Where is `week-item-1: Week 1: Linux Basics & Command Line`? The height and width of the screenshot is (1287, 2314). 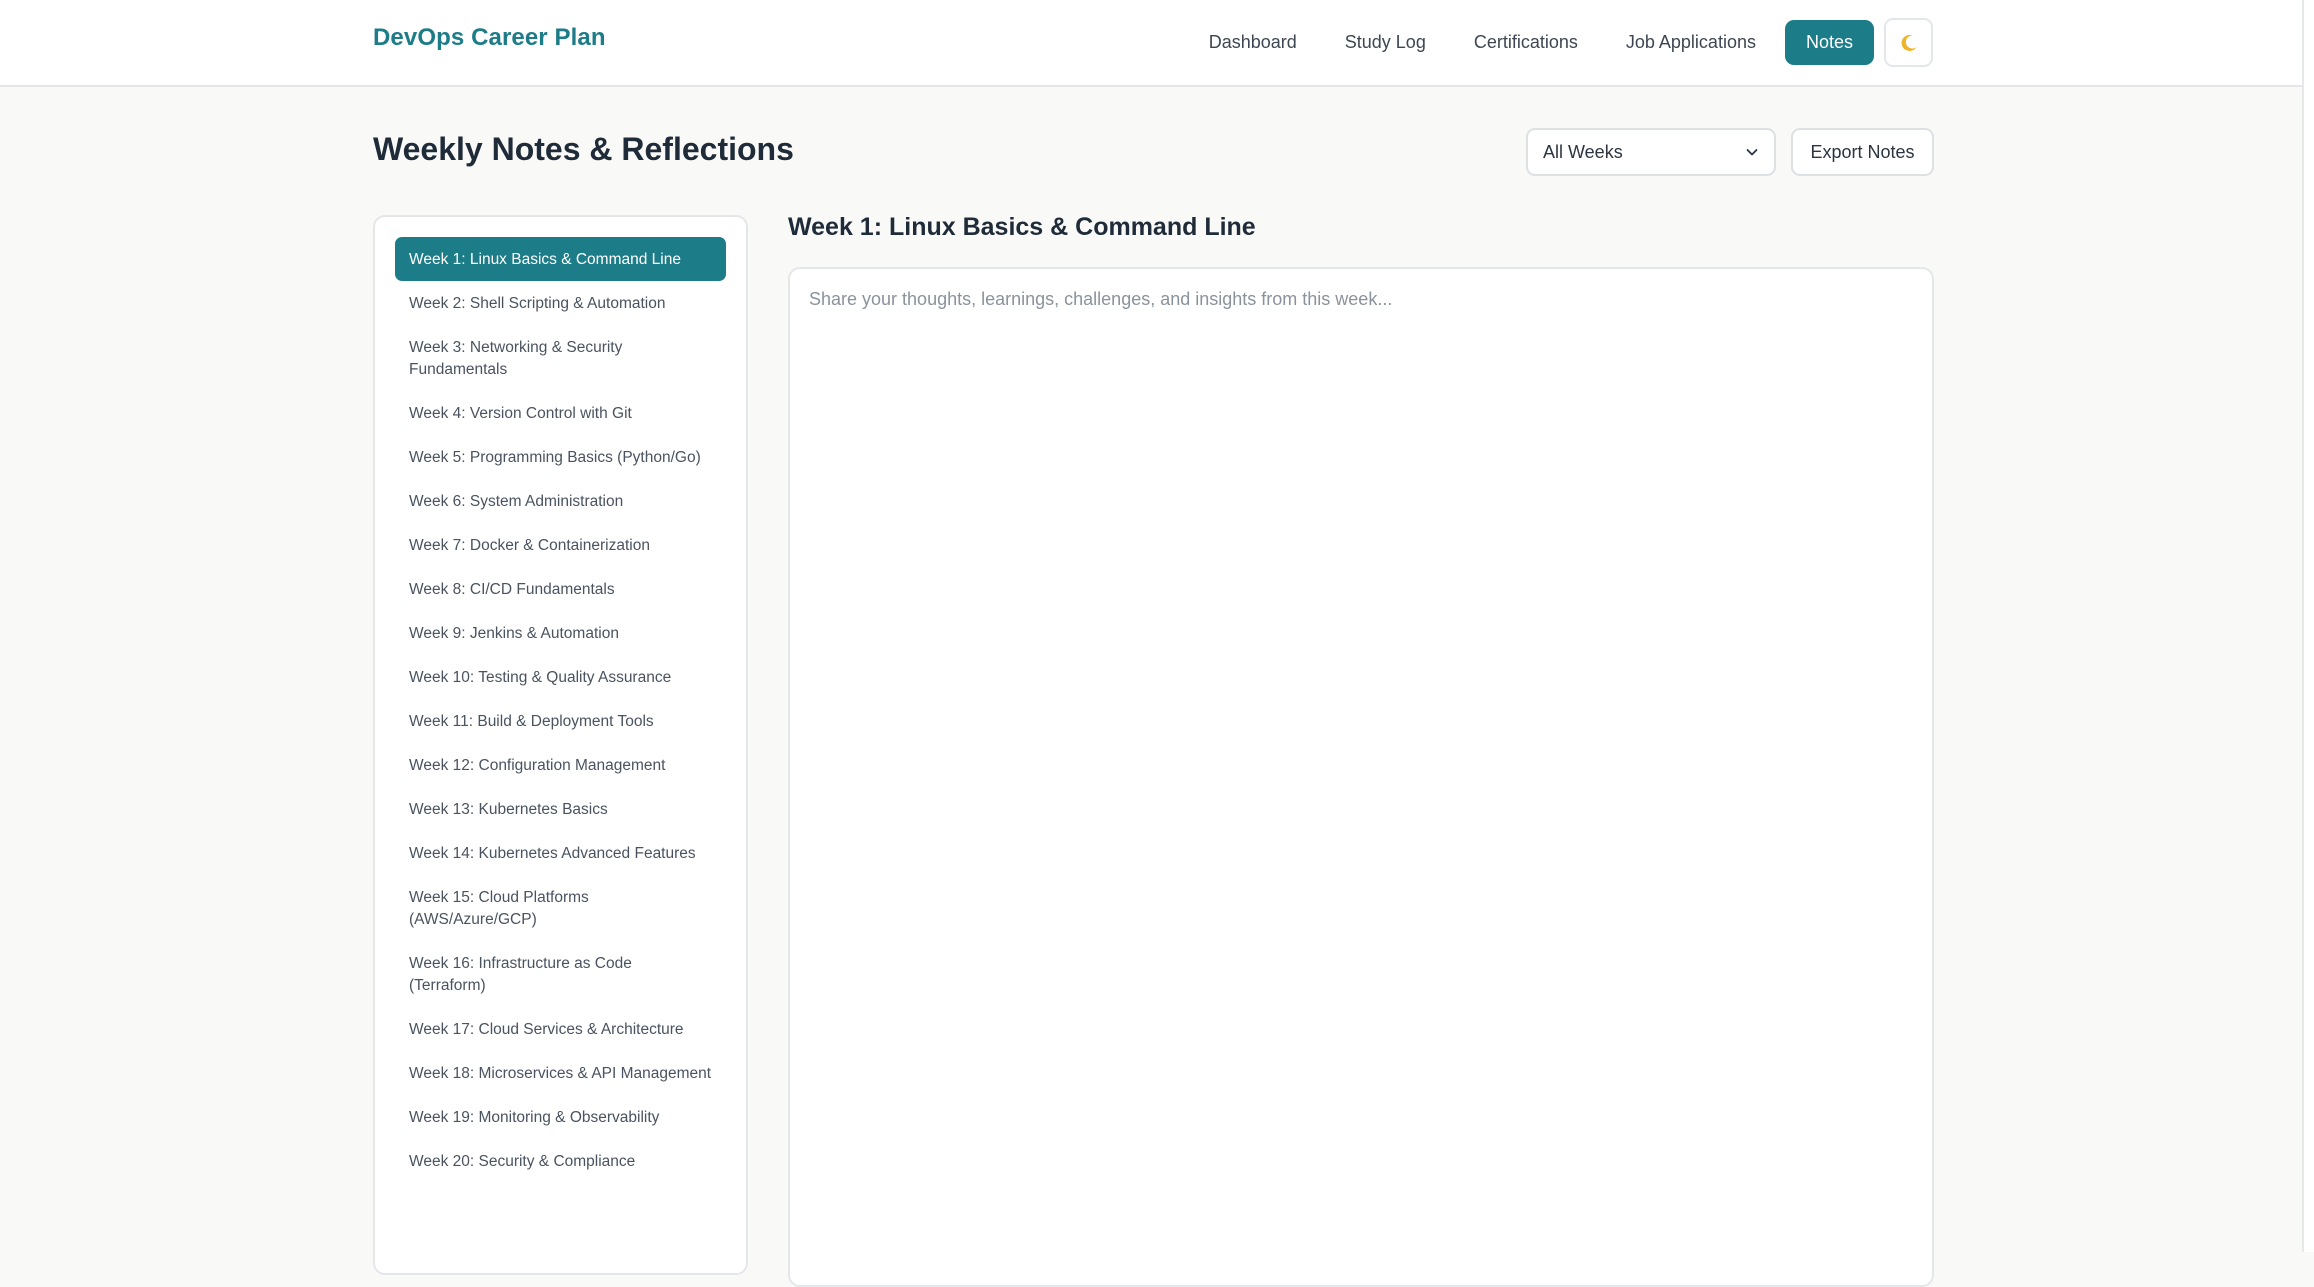 week-item-1: Week 1: Linux Basics & Command Line is located at coordinates (560, 259).